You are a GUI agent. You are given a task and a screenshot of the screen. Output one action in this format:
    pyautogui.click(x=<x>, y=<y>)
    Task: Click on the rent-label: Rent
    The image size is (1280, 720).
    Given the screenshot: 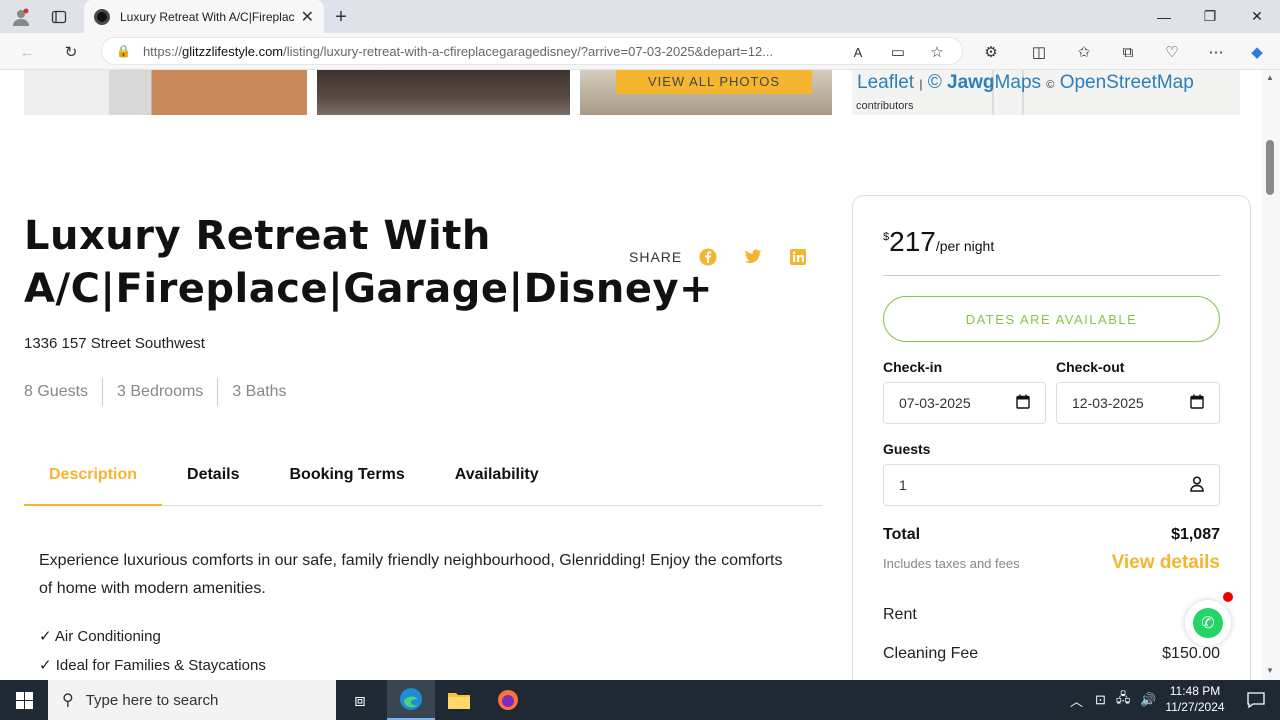 What is the action you would take?
    pyautogui.click(x=900, y=614)
    